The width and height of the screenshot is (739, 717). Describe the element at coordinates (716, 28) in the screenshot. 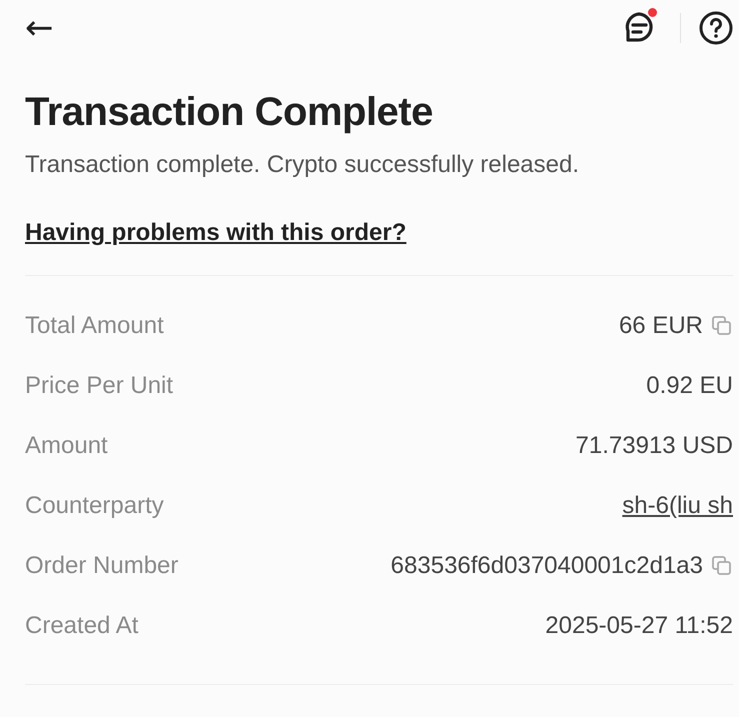

I see `help-icon` at that location.